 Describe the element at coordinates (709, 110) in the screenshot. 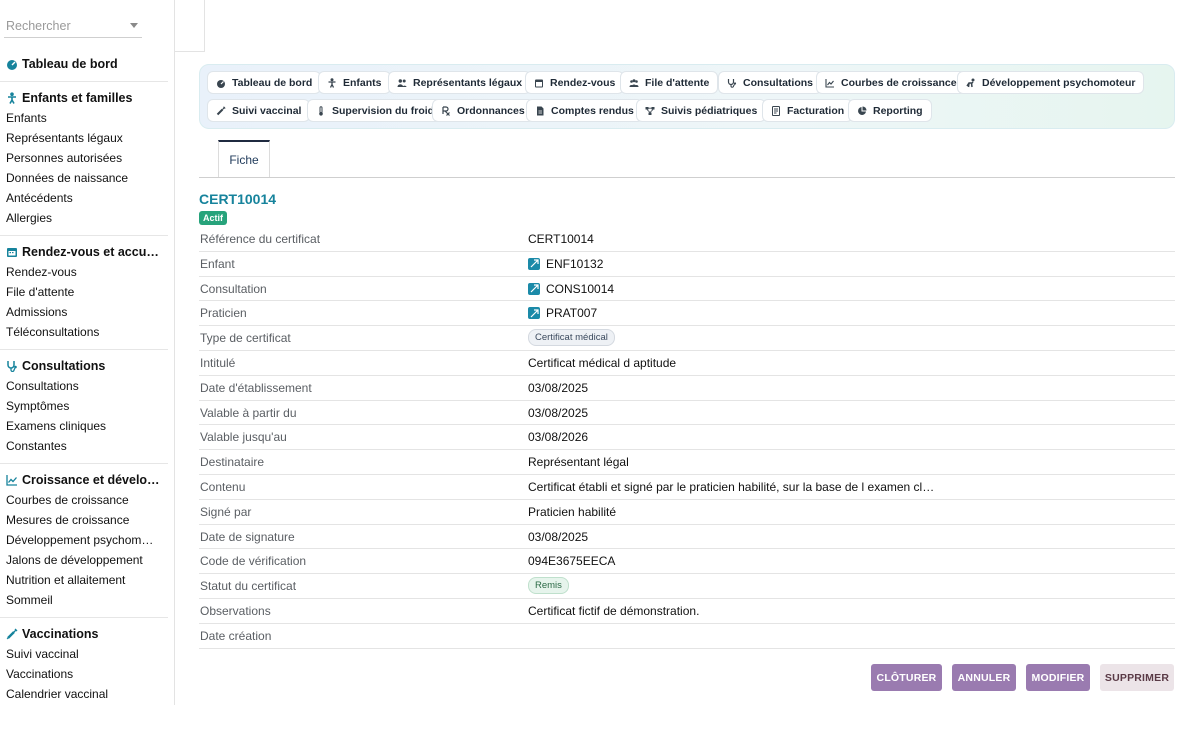

I see `nav-chip-label: Suivis pédiatriques` at that location.